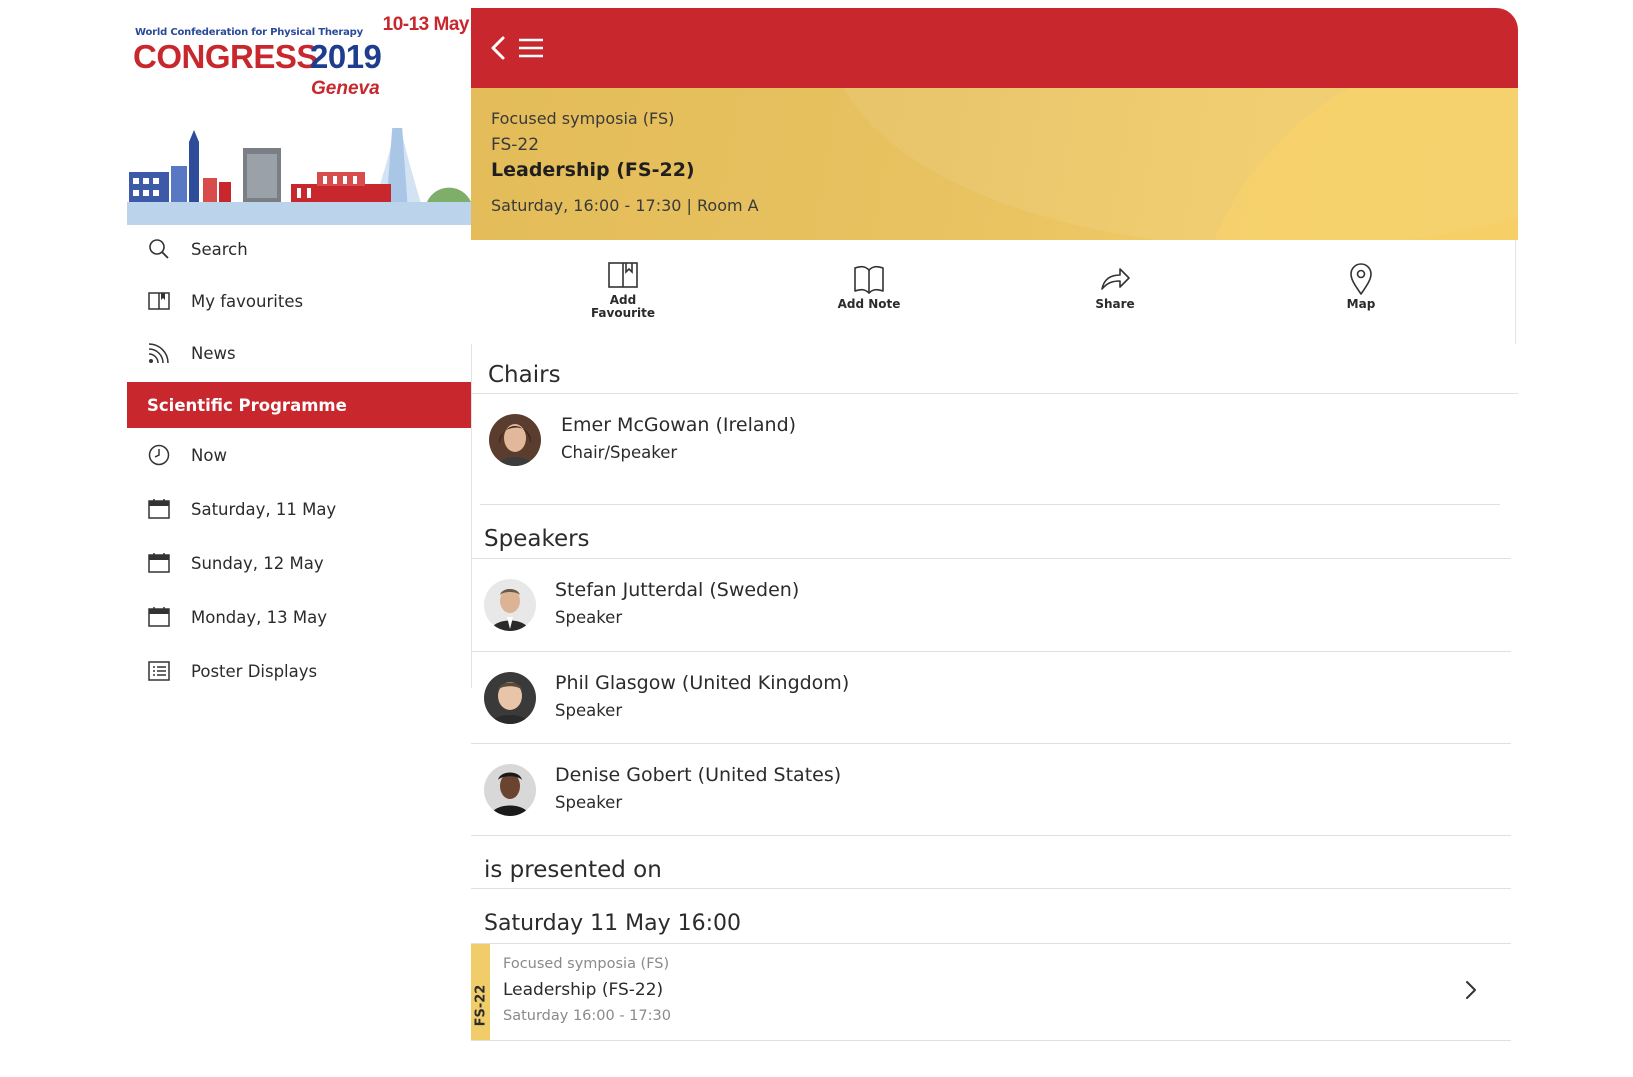  Describe the element at coordinates (249, 32) in the screenshot. I see `banner-subtitle: World Confederation for Physical Therapy` at that location.